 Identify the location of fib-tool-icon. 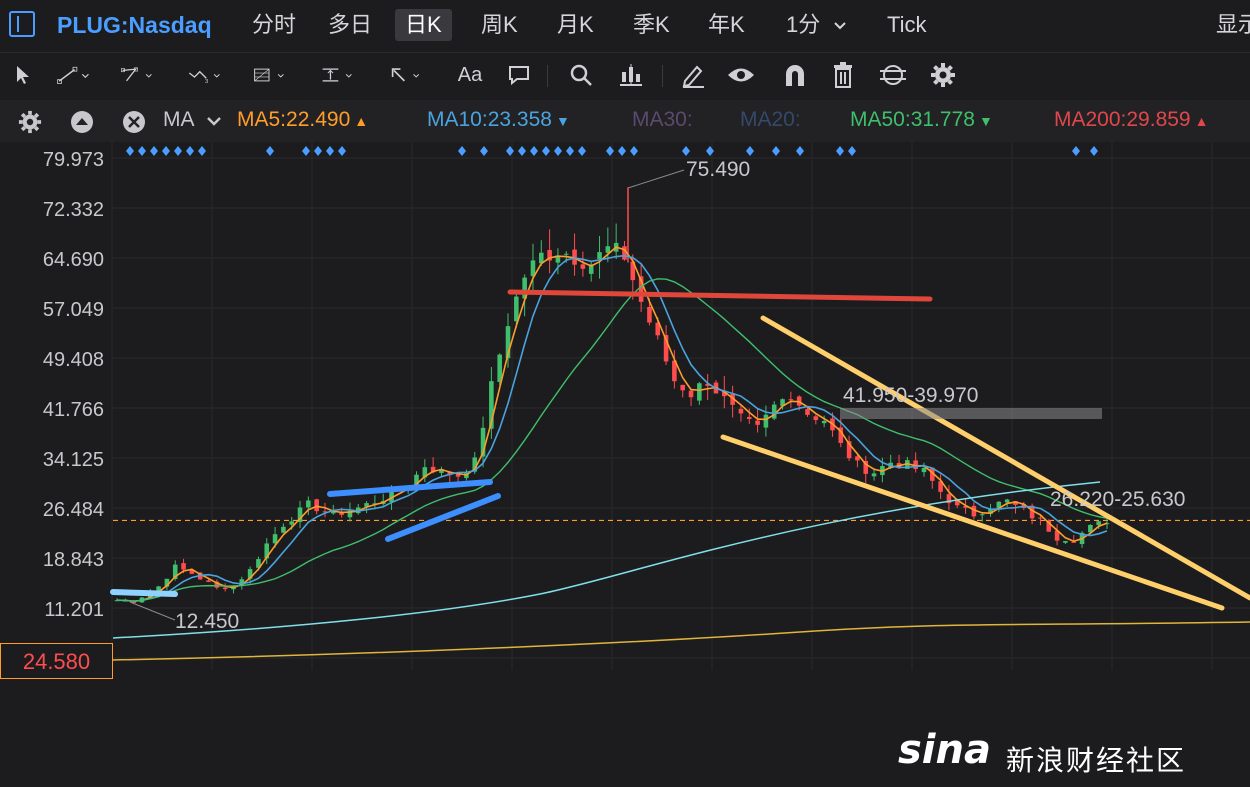
(269, 75).